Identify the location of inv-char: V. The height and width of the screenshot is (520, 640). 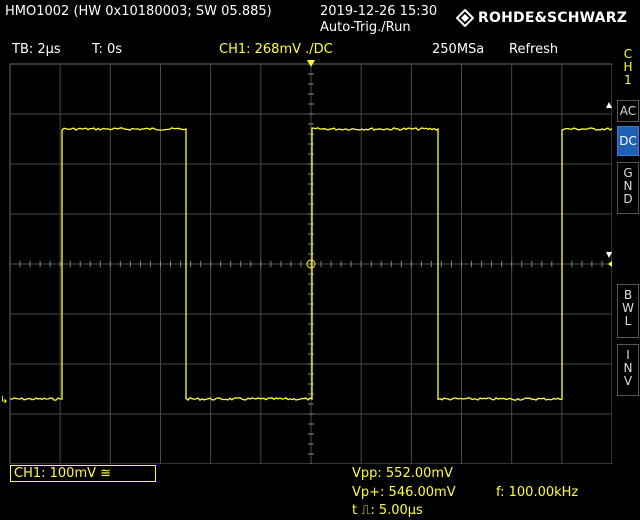
(628, 381).